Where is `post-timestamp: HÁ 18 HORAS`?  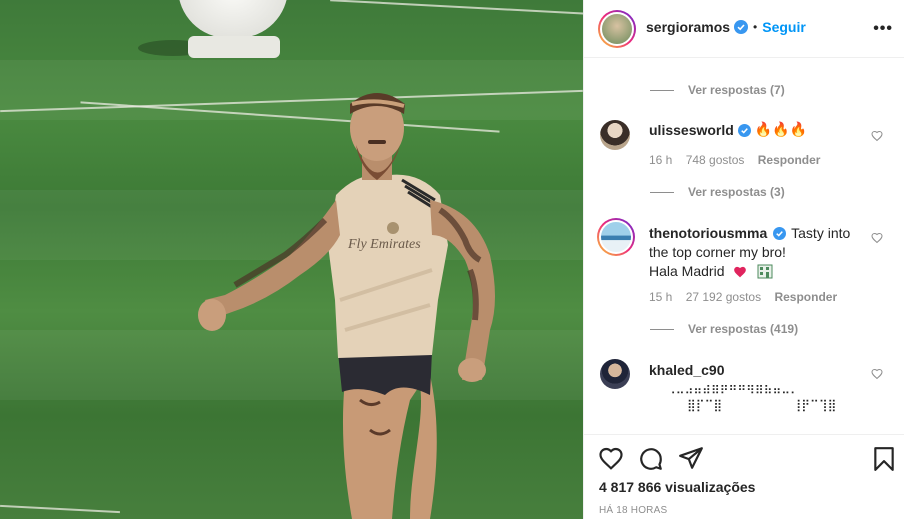
post-timestamp: HÁ 18 HORAS is located at coordinates (633, 510).